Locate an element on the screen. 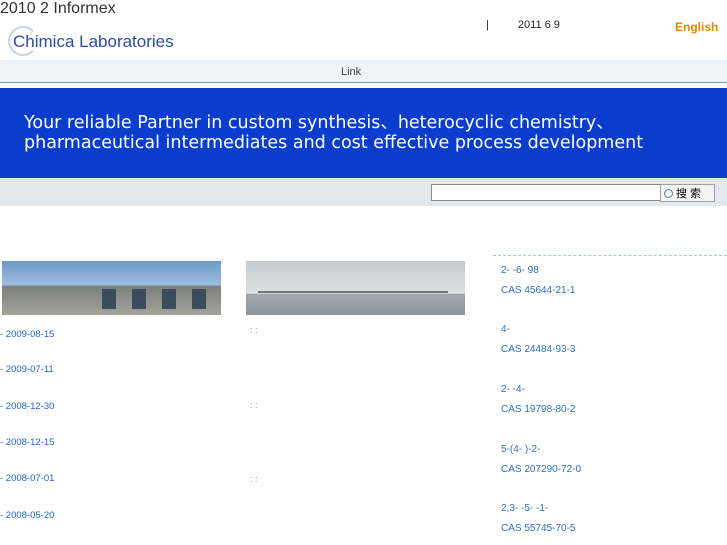 Image resolution: width=727 pixels, height=545 pixels. news-item: - 2008-07-01 is located at coordinates (27, 478).